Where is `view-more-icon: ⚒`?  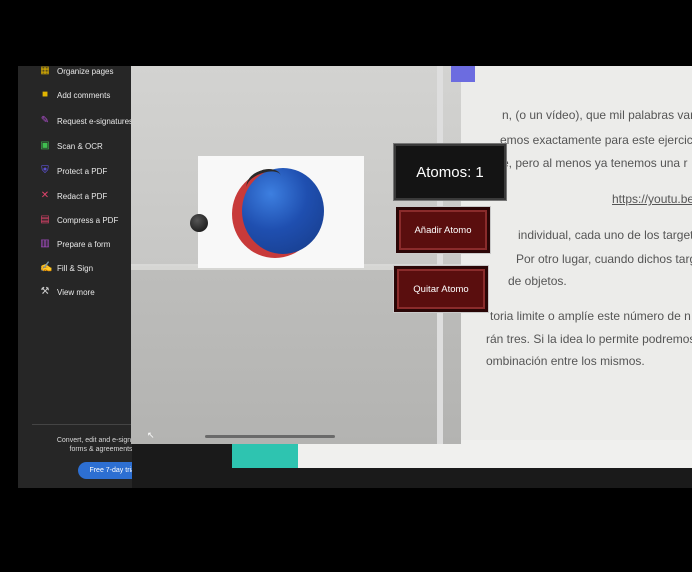
view-more-icon: ⚒ is located at coordinates (45, 291).